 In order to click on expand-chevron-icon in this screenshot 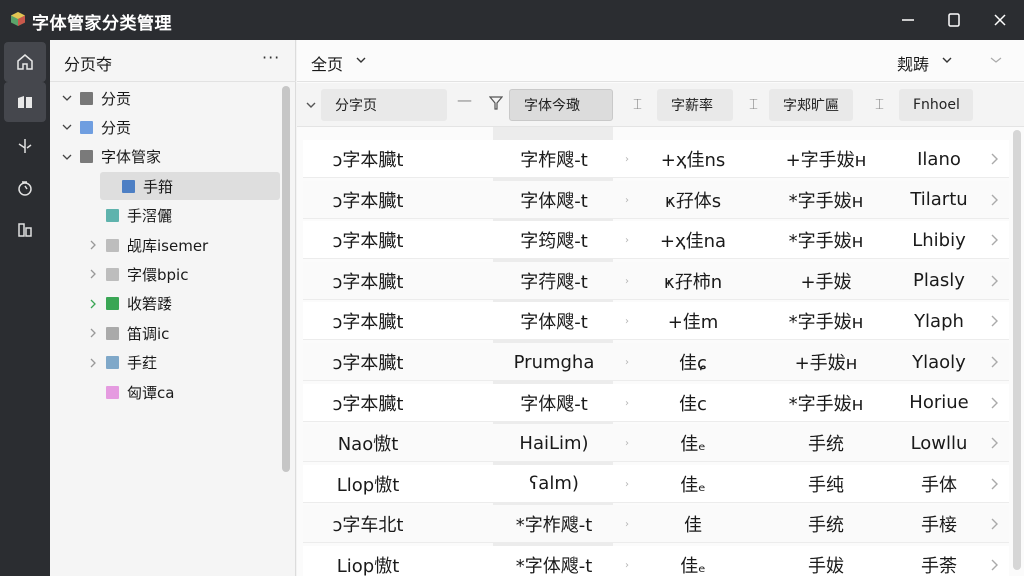, I will do `click(996, 60)`.